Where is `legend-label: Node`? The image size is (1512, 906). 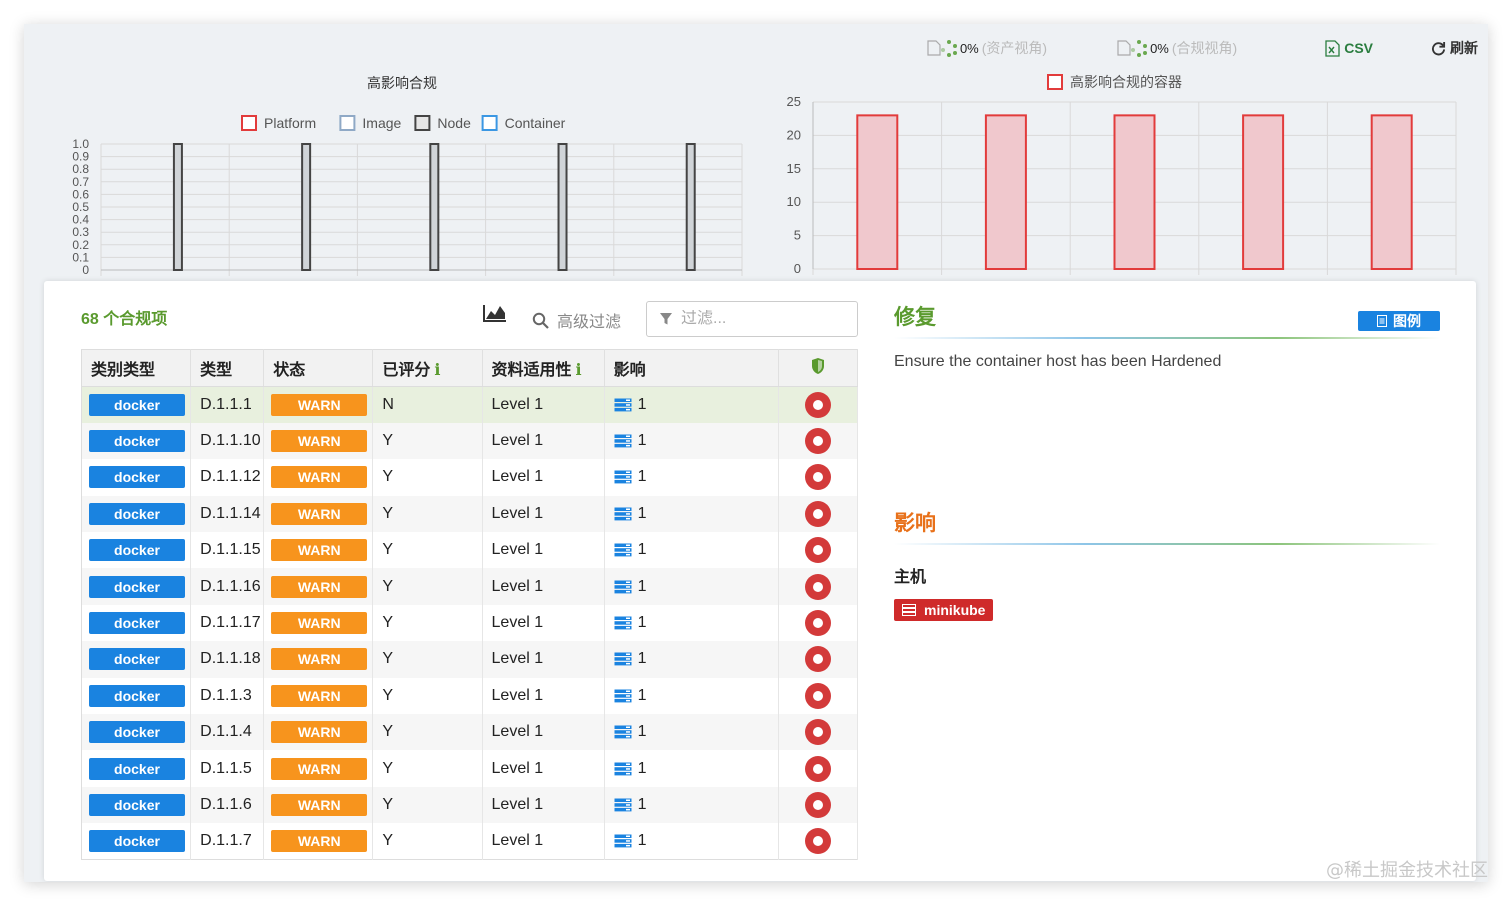
legend-label: Node is located at coordinates (454, 123).